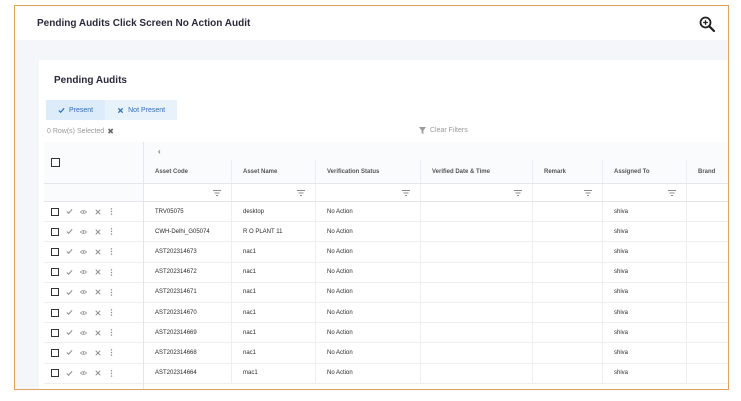  Describe the element at coordinates (188, 292) in the screenshot. I see `cell-code: AST202314671` at that location.